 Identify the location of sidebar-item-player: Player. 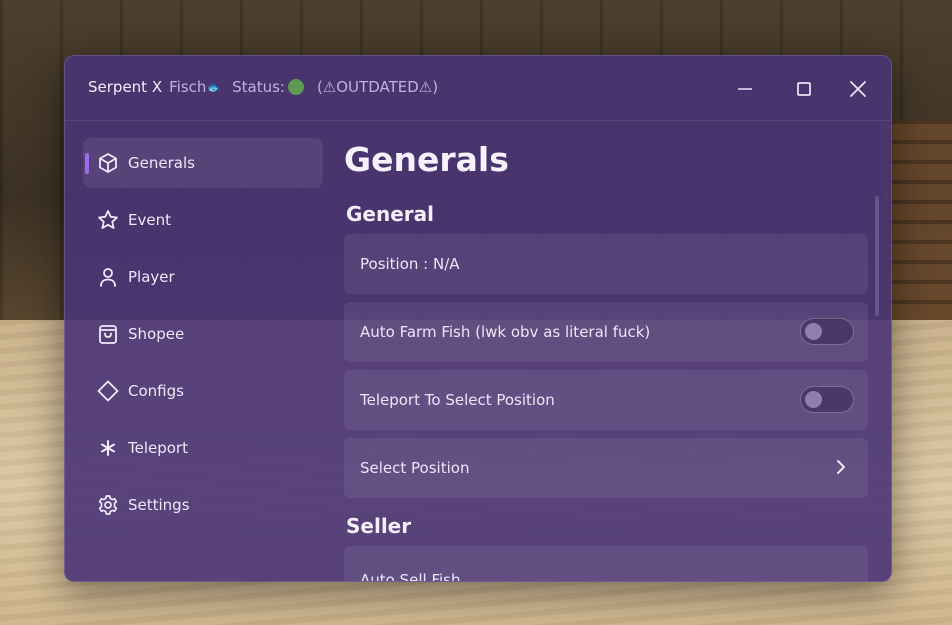
(203, 277).